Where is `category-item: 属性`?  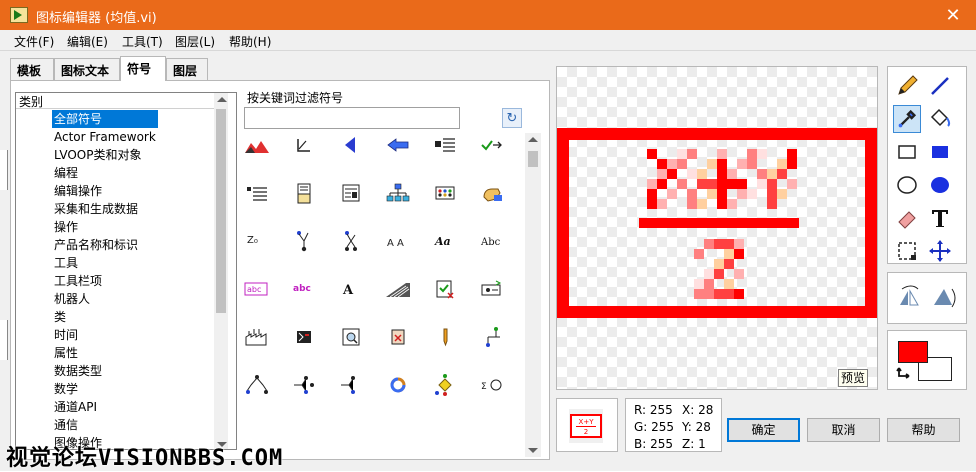
category-item: 属性 is located at coordinates (105, 353).